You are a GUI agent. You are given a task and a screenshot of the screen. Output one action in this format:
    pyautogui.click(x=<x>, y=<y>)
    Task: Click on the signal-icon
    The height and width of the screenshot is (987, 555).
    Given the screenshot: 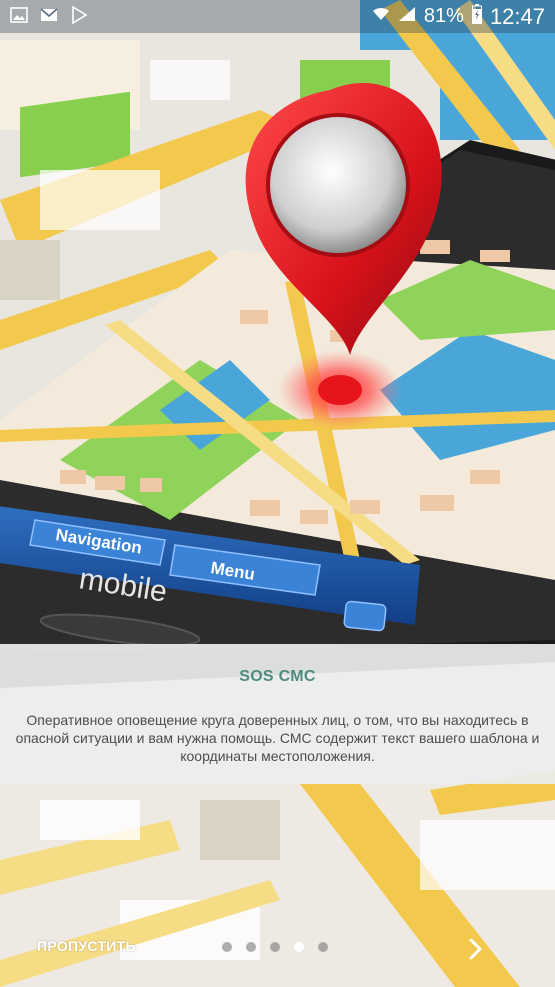 What is the action you would take?
    pyautogui.click(x=407, y=16)
    